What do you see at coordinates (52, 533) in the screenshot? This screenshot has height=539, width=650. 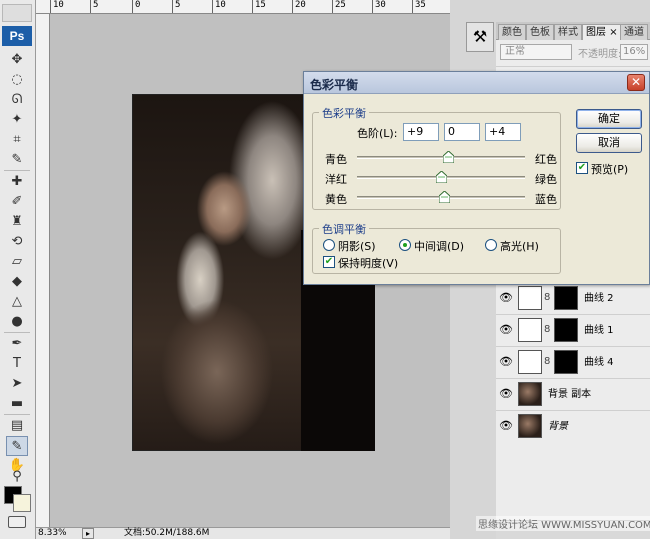 I see `zoom-level: 8.33%` at bounding box center [52, 533].